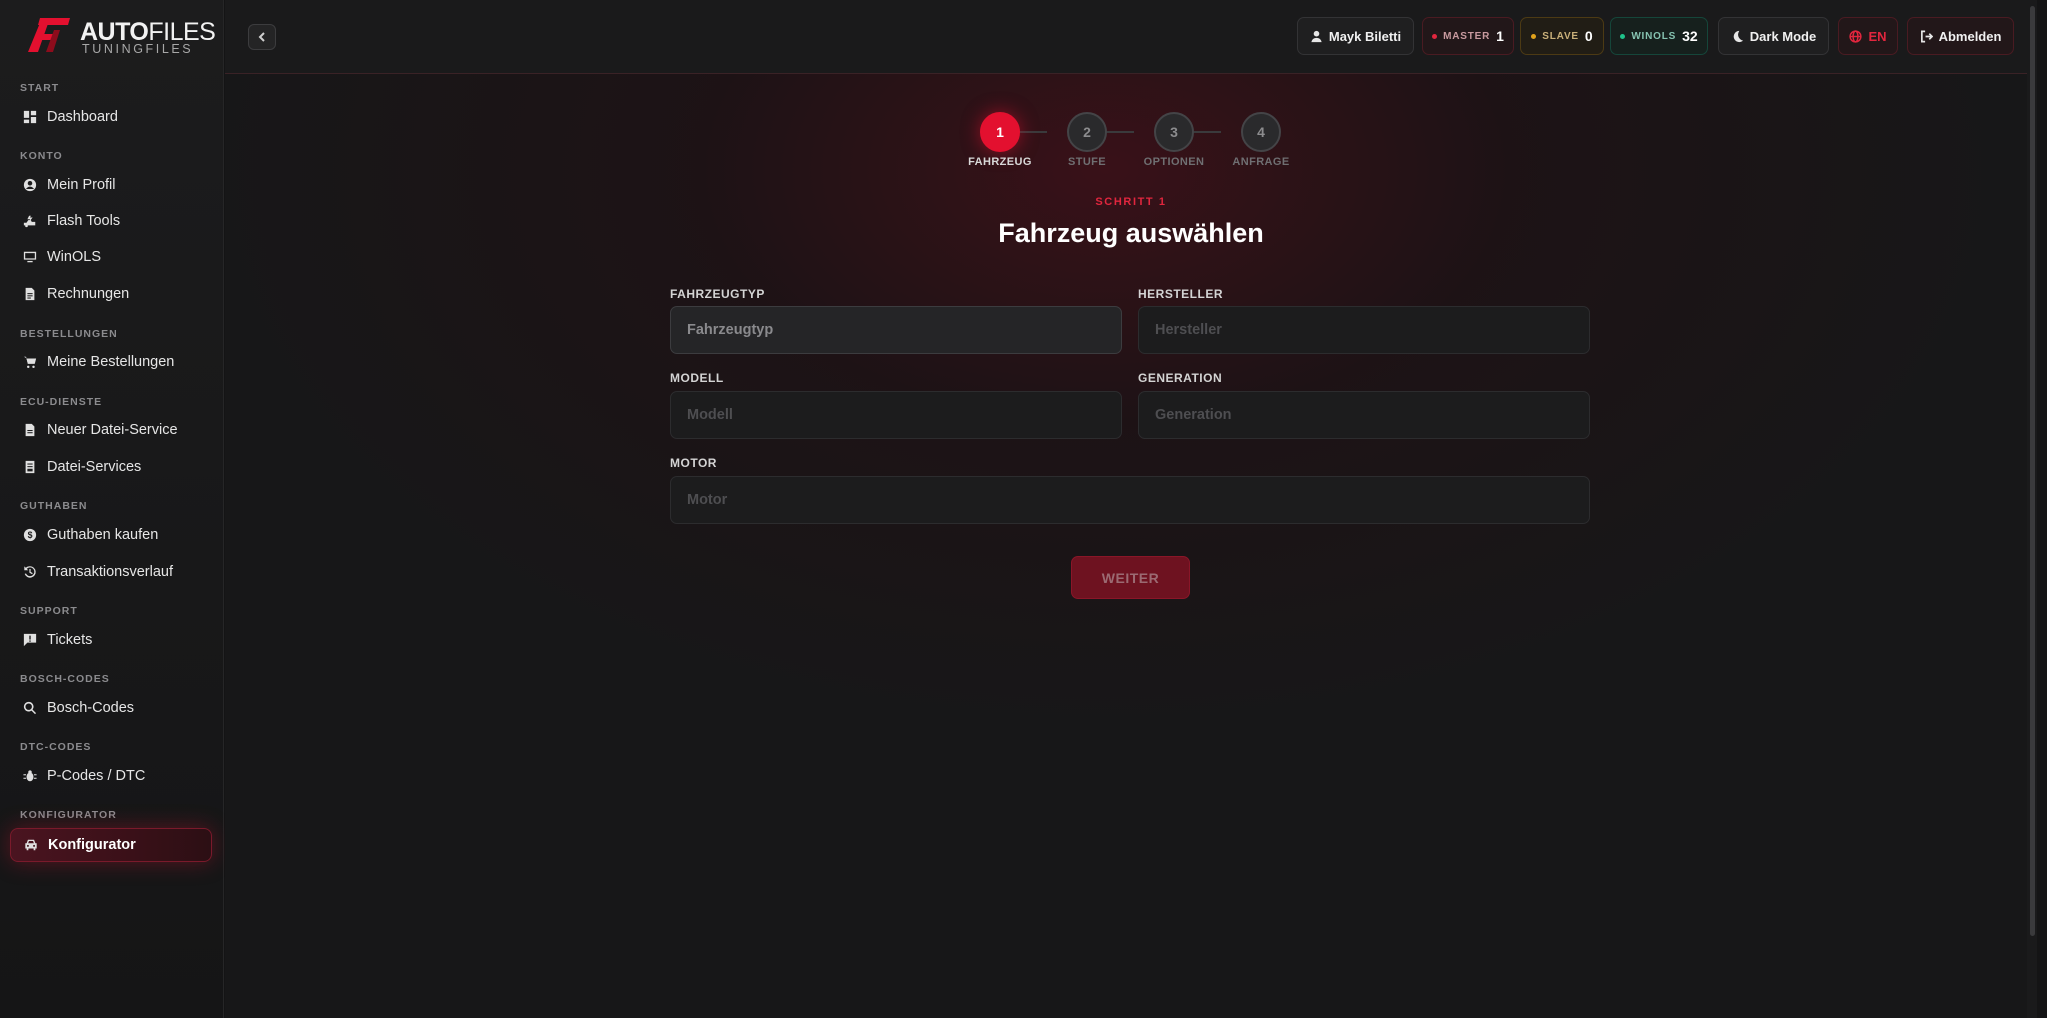 This screenshot has width=2047, height=1018. What do you see at coordinates (30, 257) in the screenshot?
I see `monitor-icon` at bounding box center [30, 257].